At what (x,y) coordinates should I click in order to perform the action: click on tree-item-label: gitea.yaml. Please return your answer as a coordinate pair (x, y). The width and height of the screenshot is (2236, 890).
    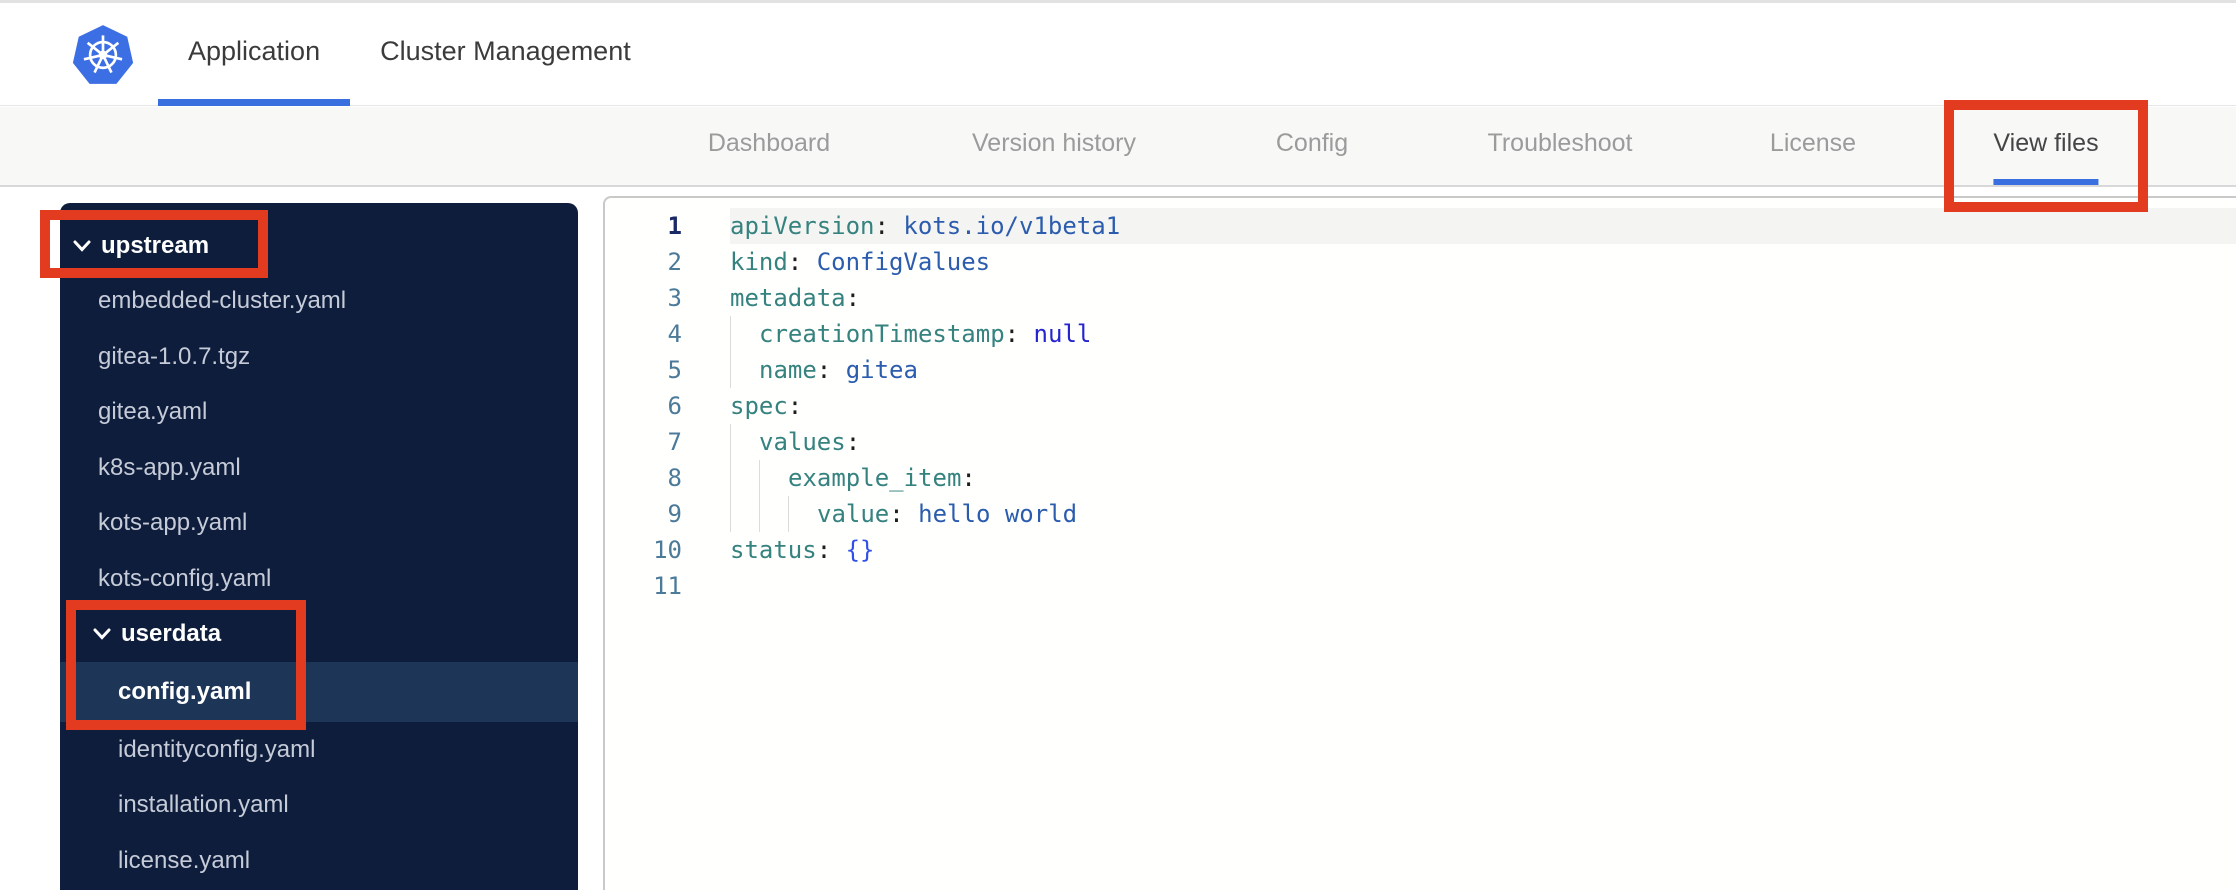
    Looking at the image, I should click on (153, 412).